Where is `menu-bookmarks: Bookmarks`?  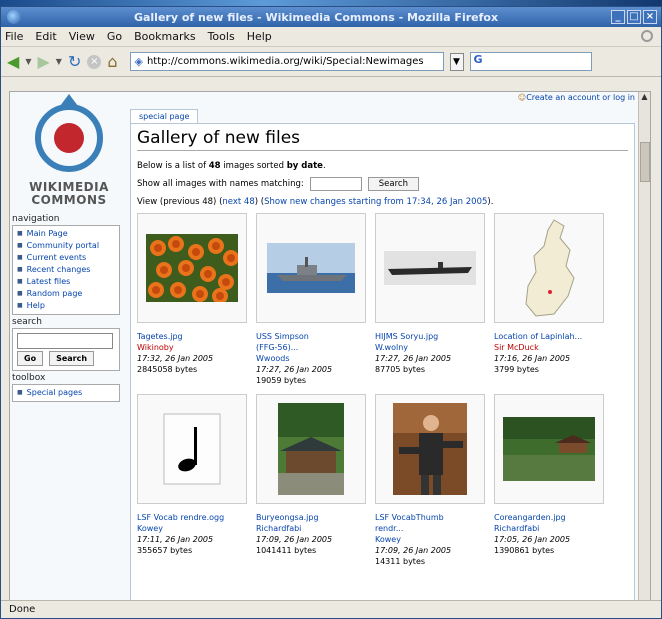
menu-bookmarks: Bookmarks is located at coordinates (164, 36).